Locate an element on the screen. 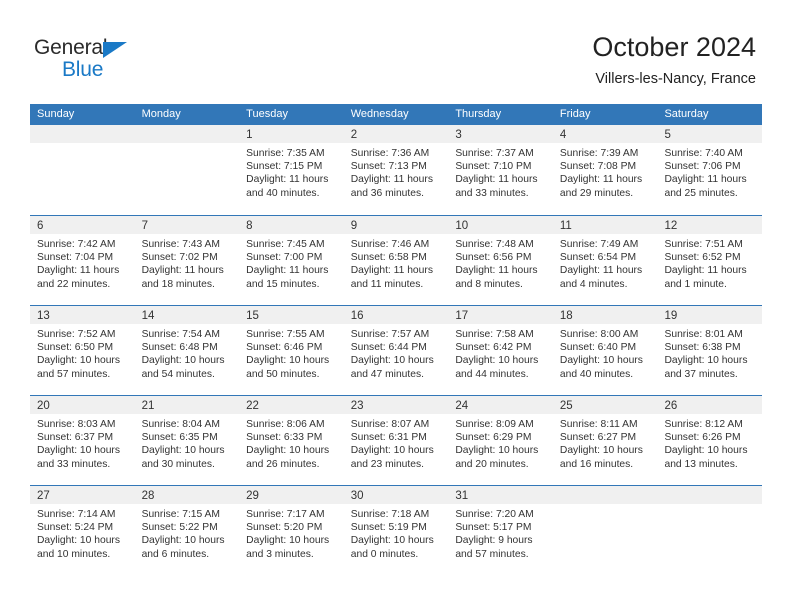 This screenshot has height=612, width=792. weekday-header-friday: Friday is located at coordinates (575, 114).